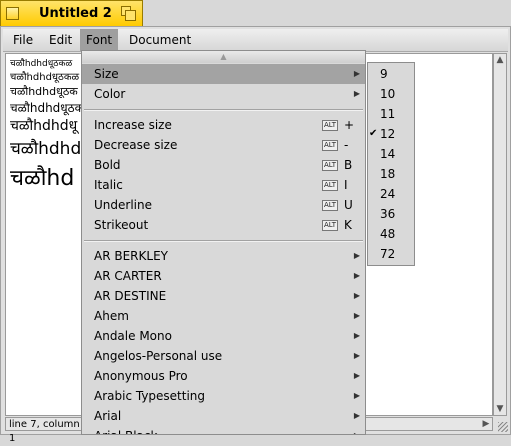  I want to click on size-value: 12, so click(388, 134).